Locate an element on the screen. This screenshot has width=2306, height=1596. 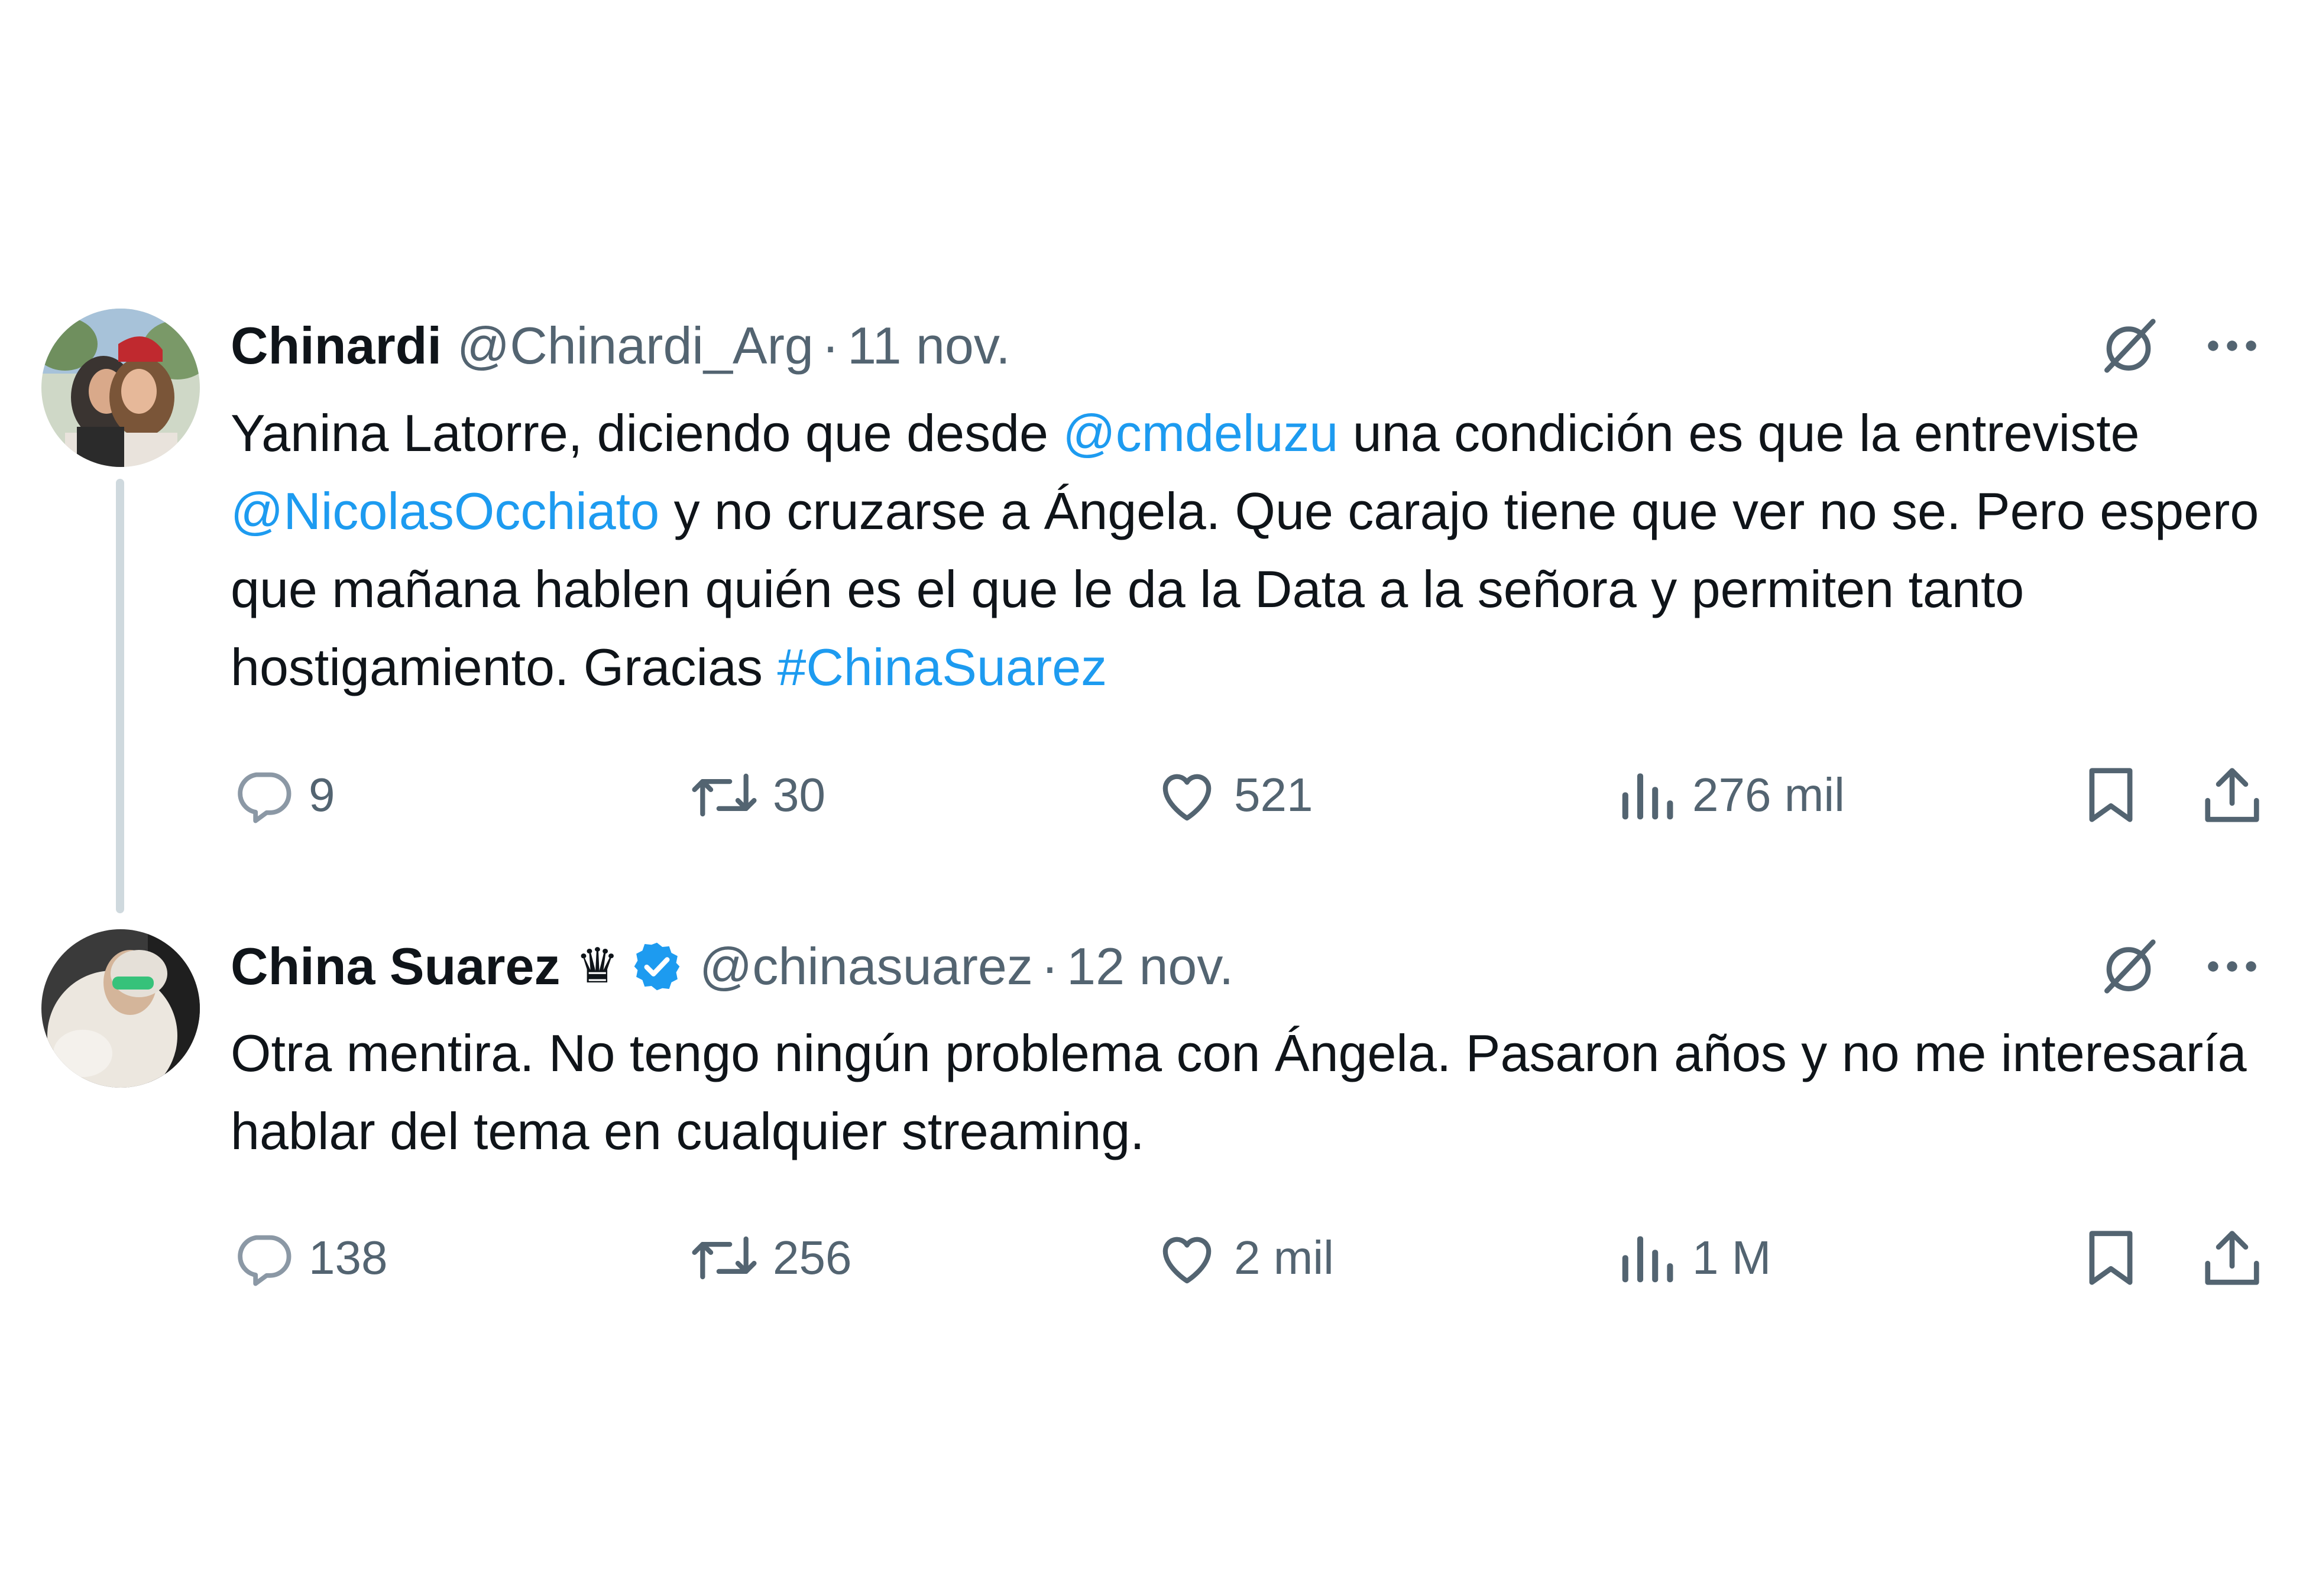
repost-button: 30 is located at coordinates (757, 795).